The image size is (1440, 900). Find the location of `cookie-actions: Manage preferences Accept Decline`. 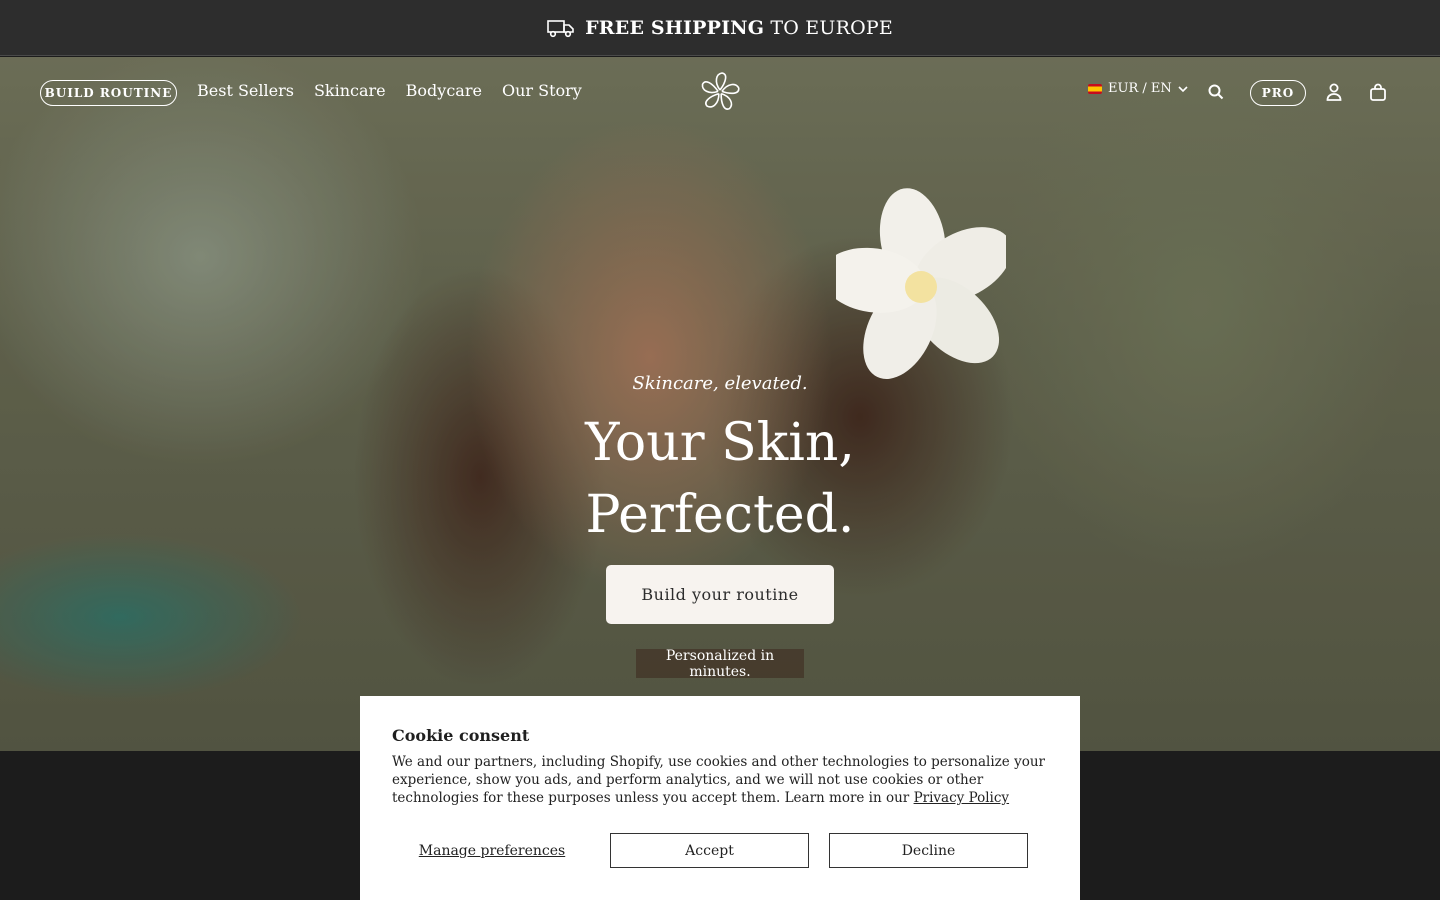

cookie-actions: Manage preferences Accept Decline is located at coordinates (720, 850).